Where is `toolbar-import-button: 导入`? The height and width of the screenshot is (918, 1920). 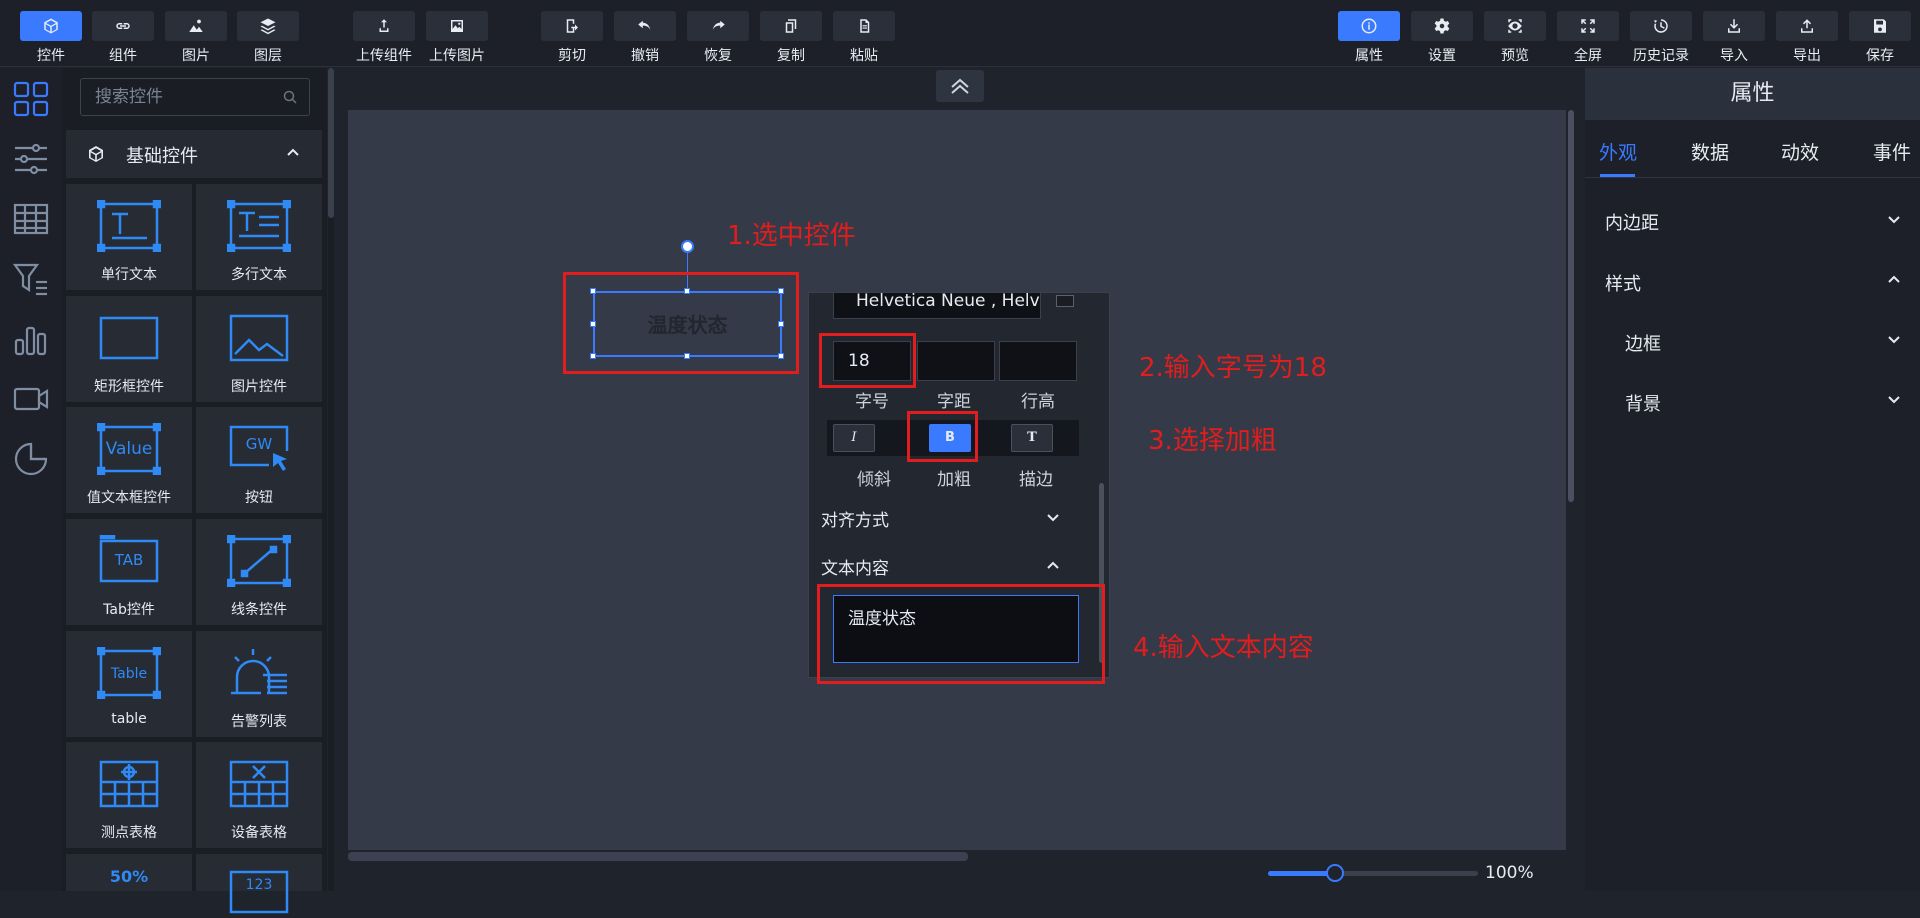 toolbar-import-button: 导入 is located at coordinates (1734, 38).